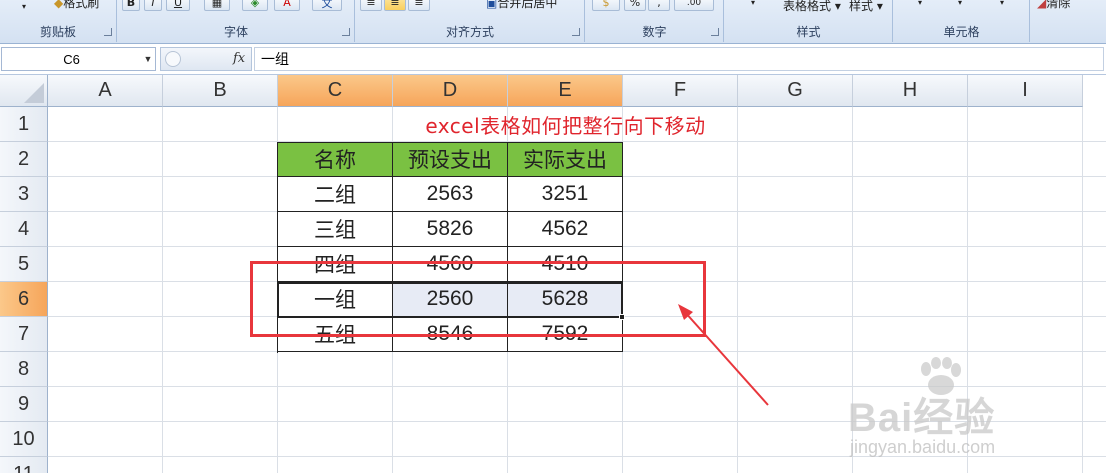 Image resolution: width=1106 pixels, height=473 pixels. Describe the element at coordinates (809, 21) in the screenshot. I see `ribbon-group-styles: ▾ 表格格式 ▾ 样式 ▾ 样式` at that location.